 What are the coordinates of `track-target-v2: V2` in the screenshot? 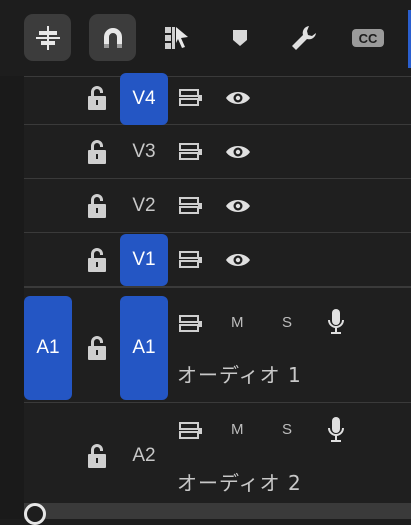 It's located at (144, 206).